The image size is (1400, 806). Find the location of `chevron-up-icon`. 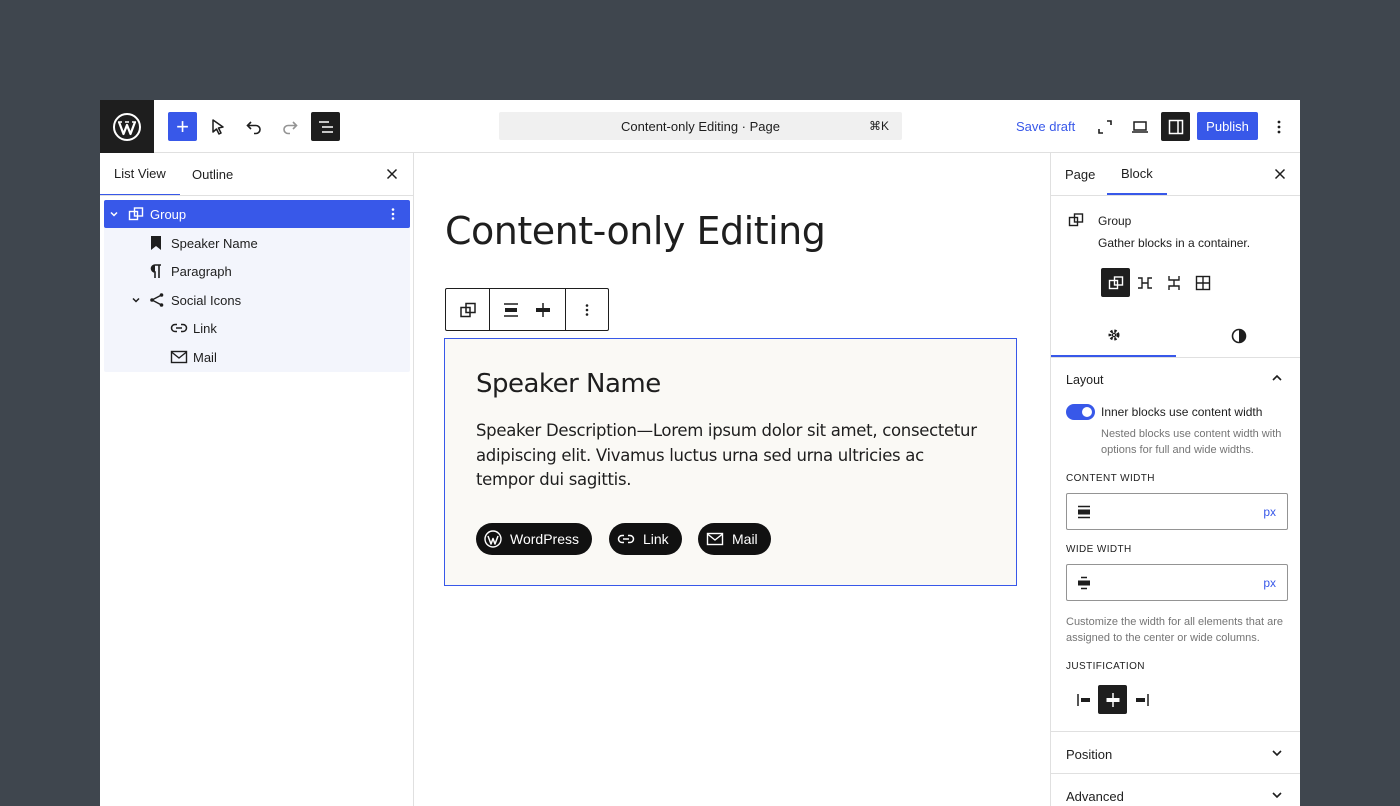

chevron-up-icon is located at coordinates (1277, 380).